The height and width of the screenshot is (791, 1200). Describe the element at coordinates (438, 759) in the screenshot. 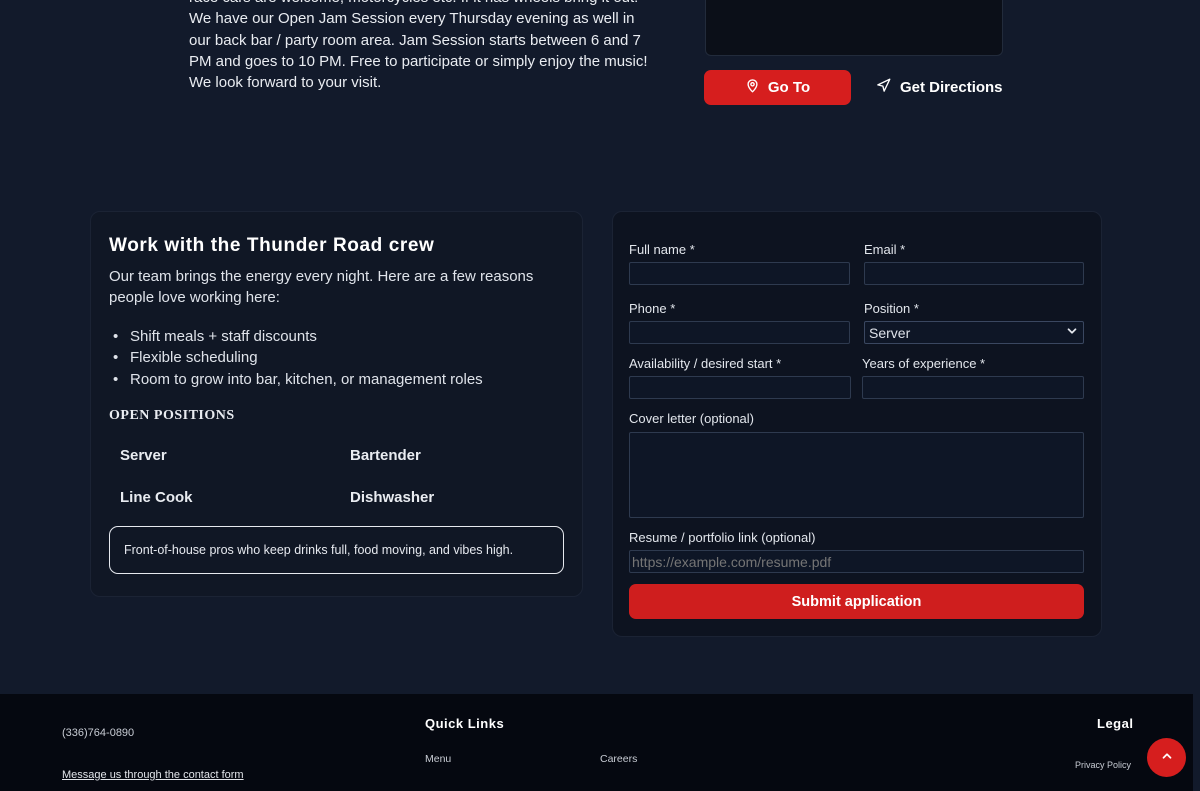

I see `footer-link-menu: Menu` at that location.